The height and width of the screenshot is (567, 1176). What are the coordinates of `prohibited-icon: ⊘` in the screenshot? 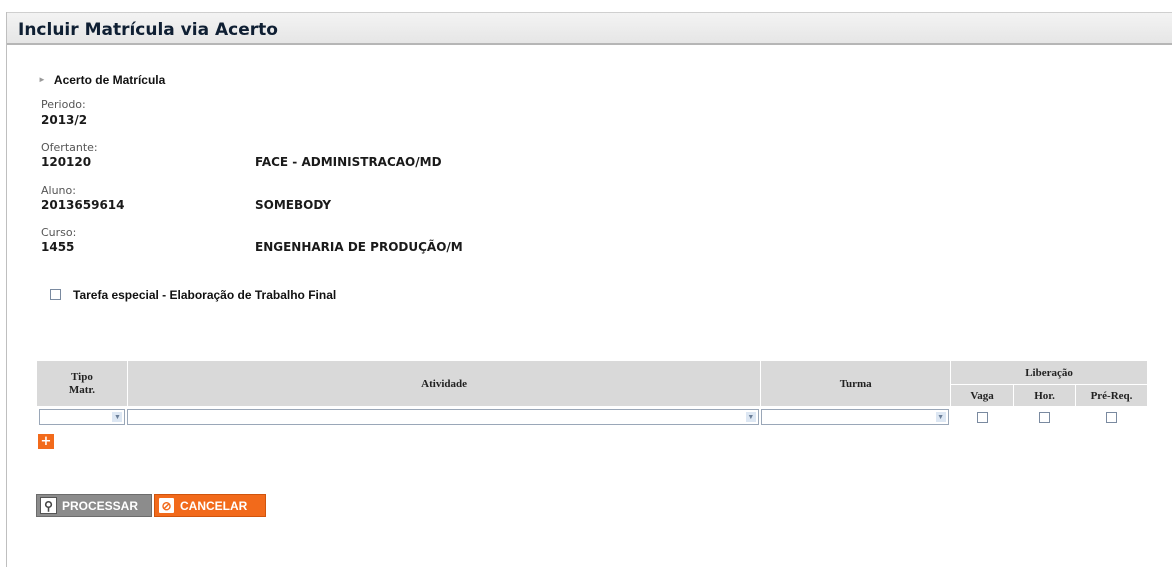 It's located at (166, 505).